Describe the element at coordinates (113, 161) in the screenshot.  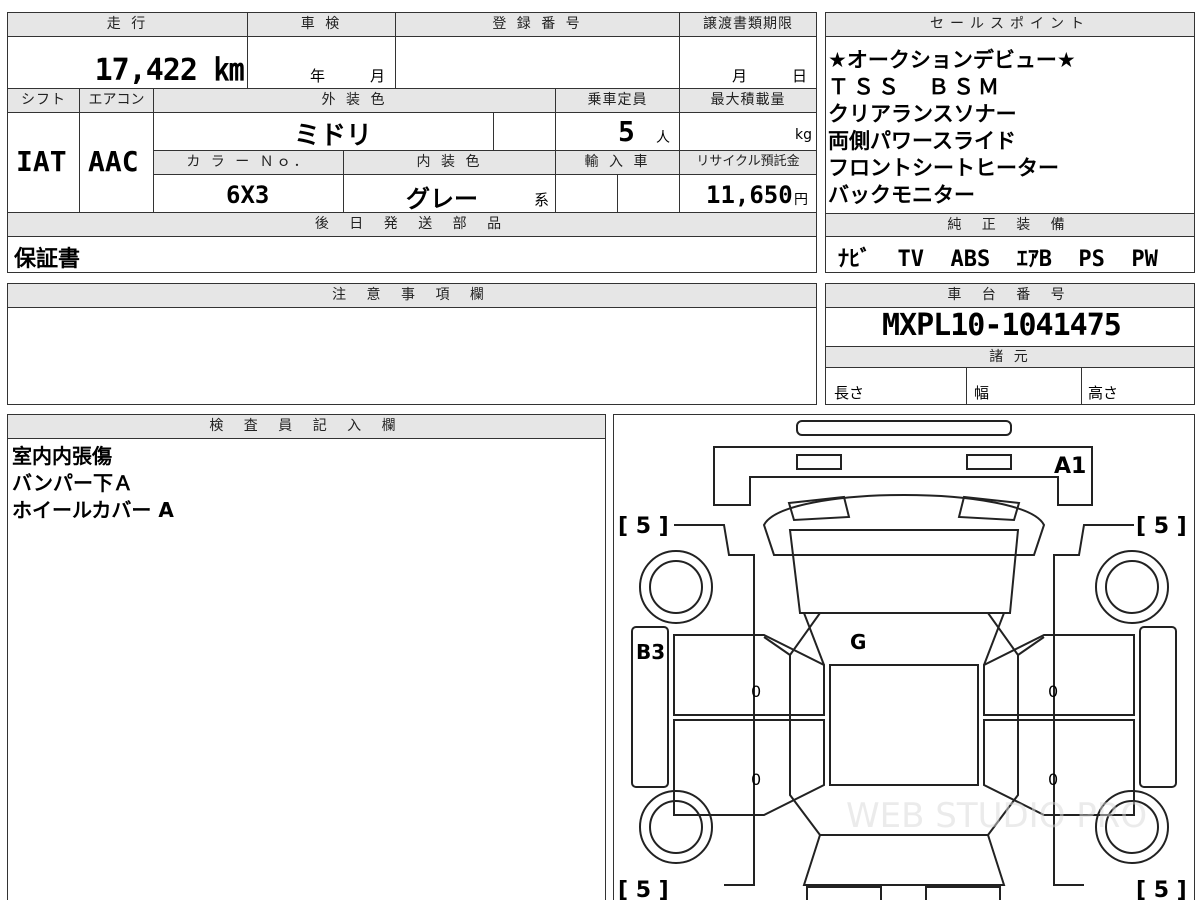
I see `aircon-value: AAC` at that location.